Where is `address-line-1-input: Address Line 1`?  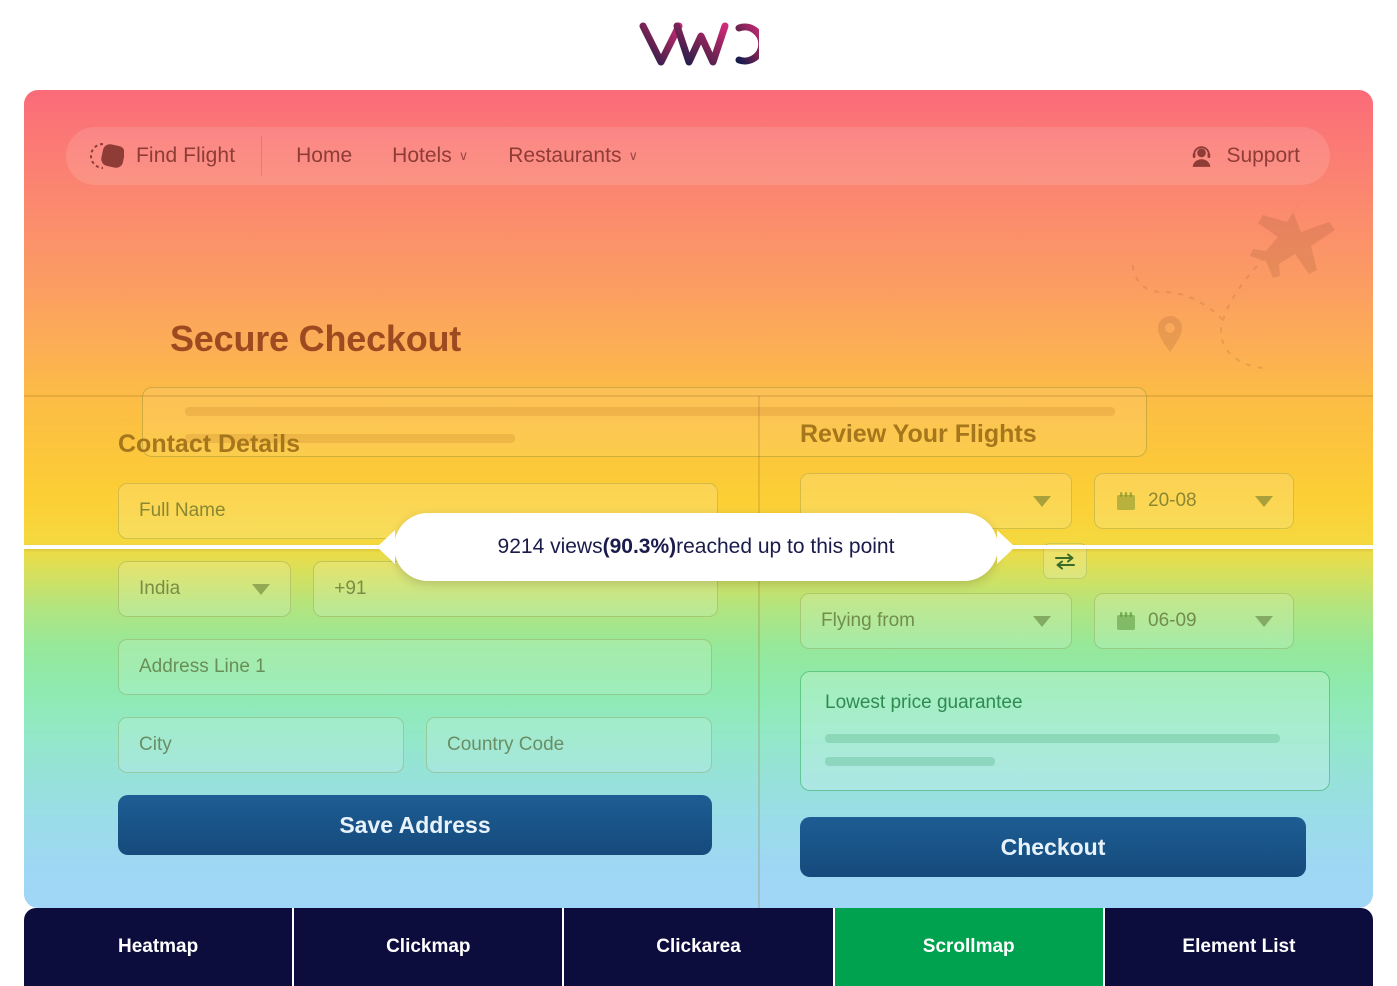
address-line-1-input: Address Line 1 is located at coordinates (415, 667).